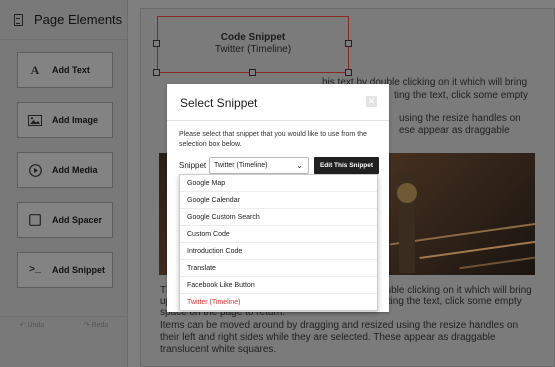 Image resolution: width=555 pixels, height=367 pixels. I want to click on modal-title: Select Snippet, so click(219, 103).